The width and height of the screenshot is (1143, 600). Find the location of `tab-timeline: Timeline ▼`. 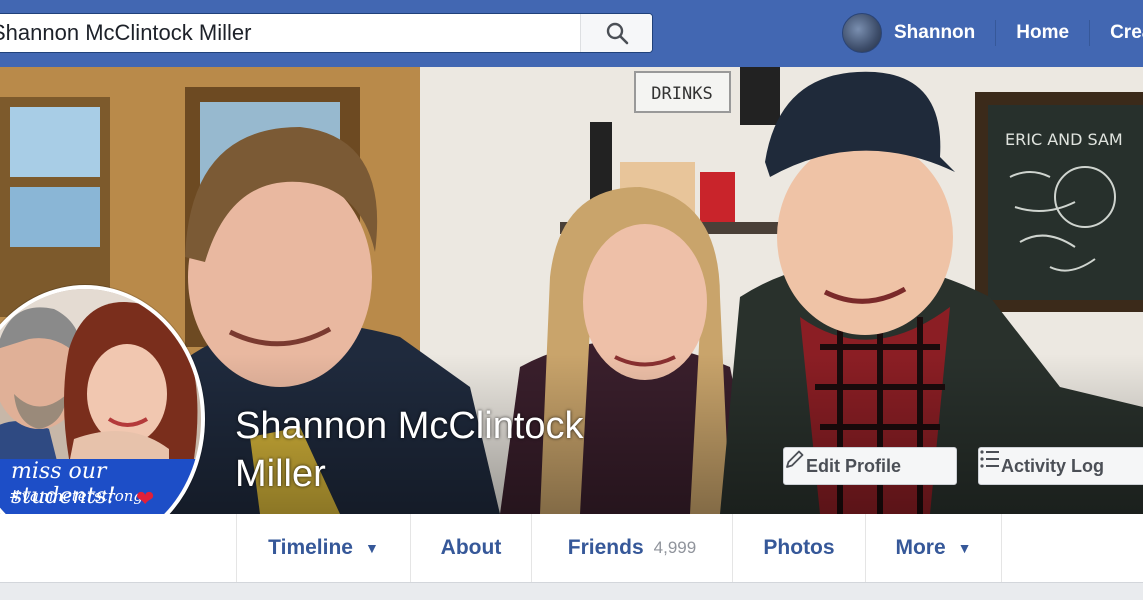

tab-timeline: Timeline ▼ is located at coordinates (323, 548).